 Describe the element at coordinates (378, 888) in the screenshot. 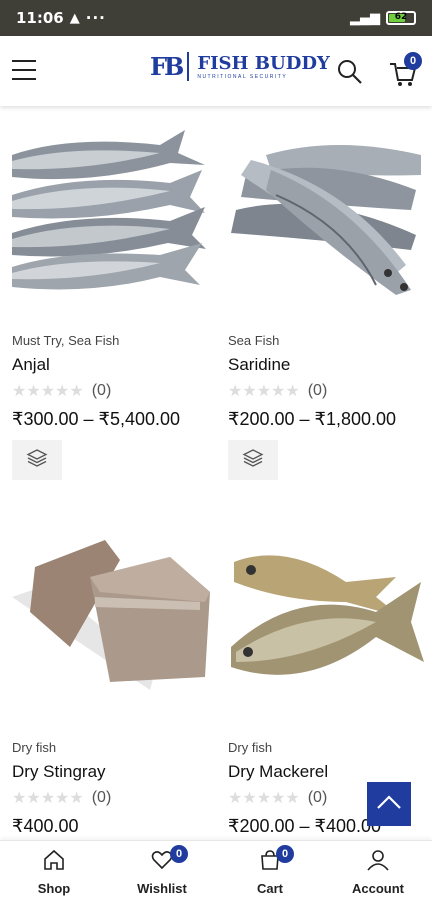

I see `nav-account-label: Account` at that location.